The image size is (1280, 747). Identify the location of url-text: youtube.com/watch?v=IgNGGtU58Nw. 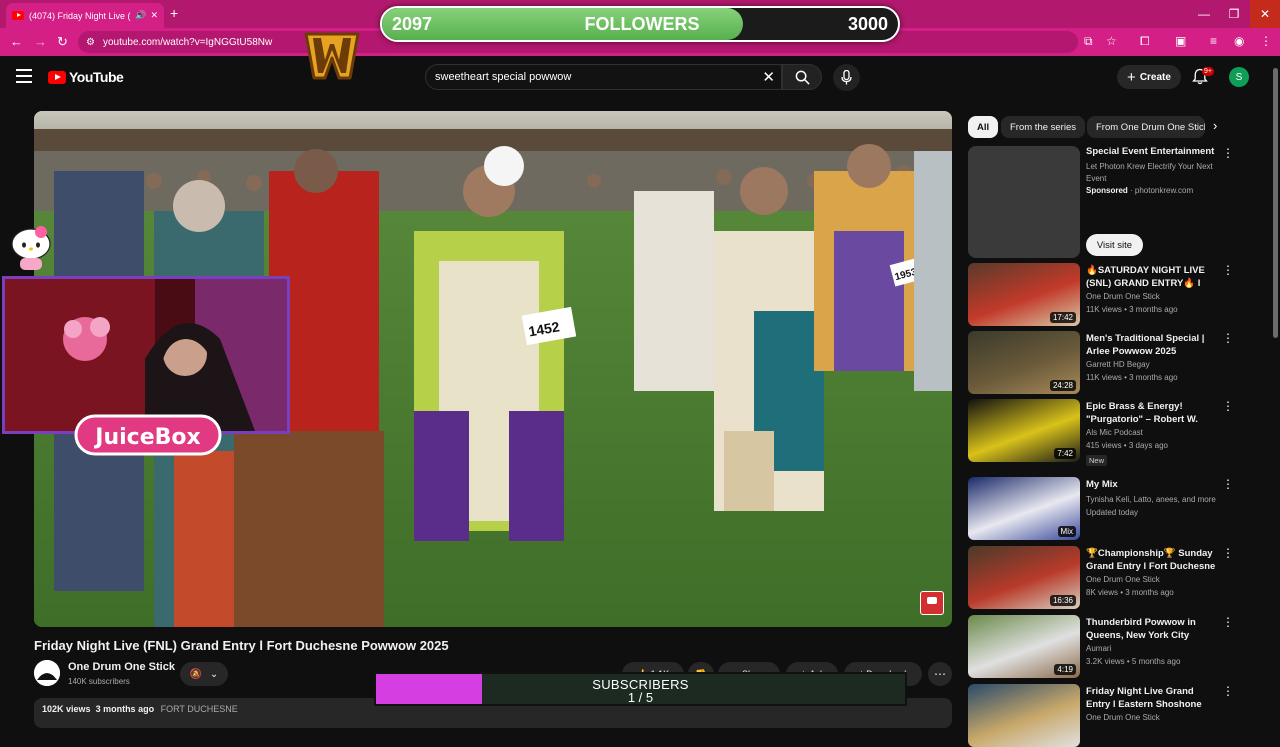
(187, 42).